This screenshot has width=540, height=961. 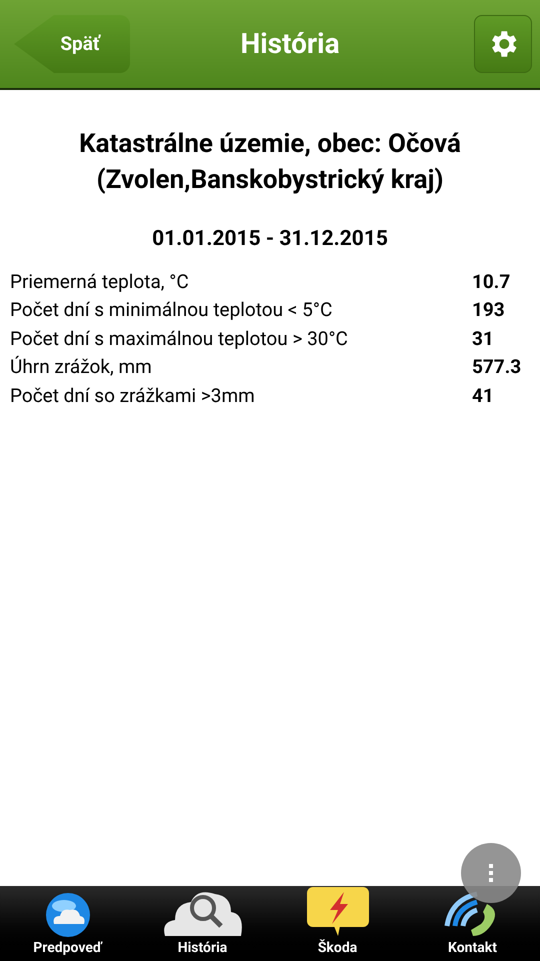 What do you see at coordinates (488, 310) in the screenshot?
I see `stat-value: 193` at bounding box center [488, 310].